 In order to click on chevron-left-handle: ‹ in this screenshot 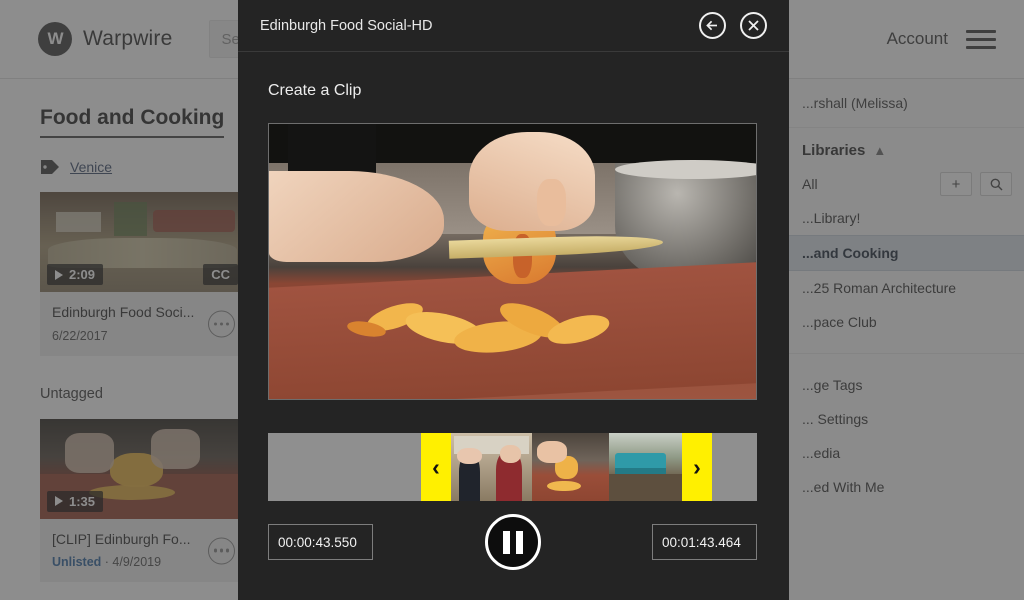, I will do `click(436, 466)`.